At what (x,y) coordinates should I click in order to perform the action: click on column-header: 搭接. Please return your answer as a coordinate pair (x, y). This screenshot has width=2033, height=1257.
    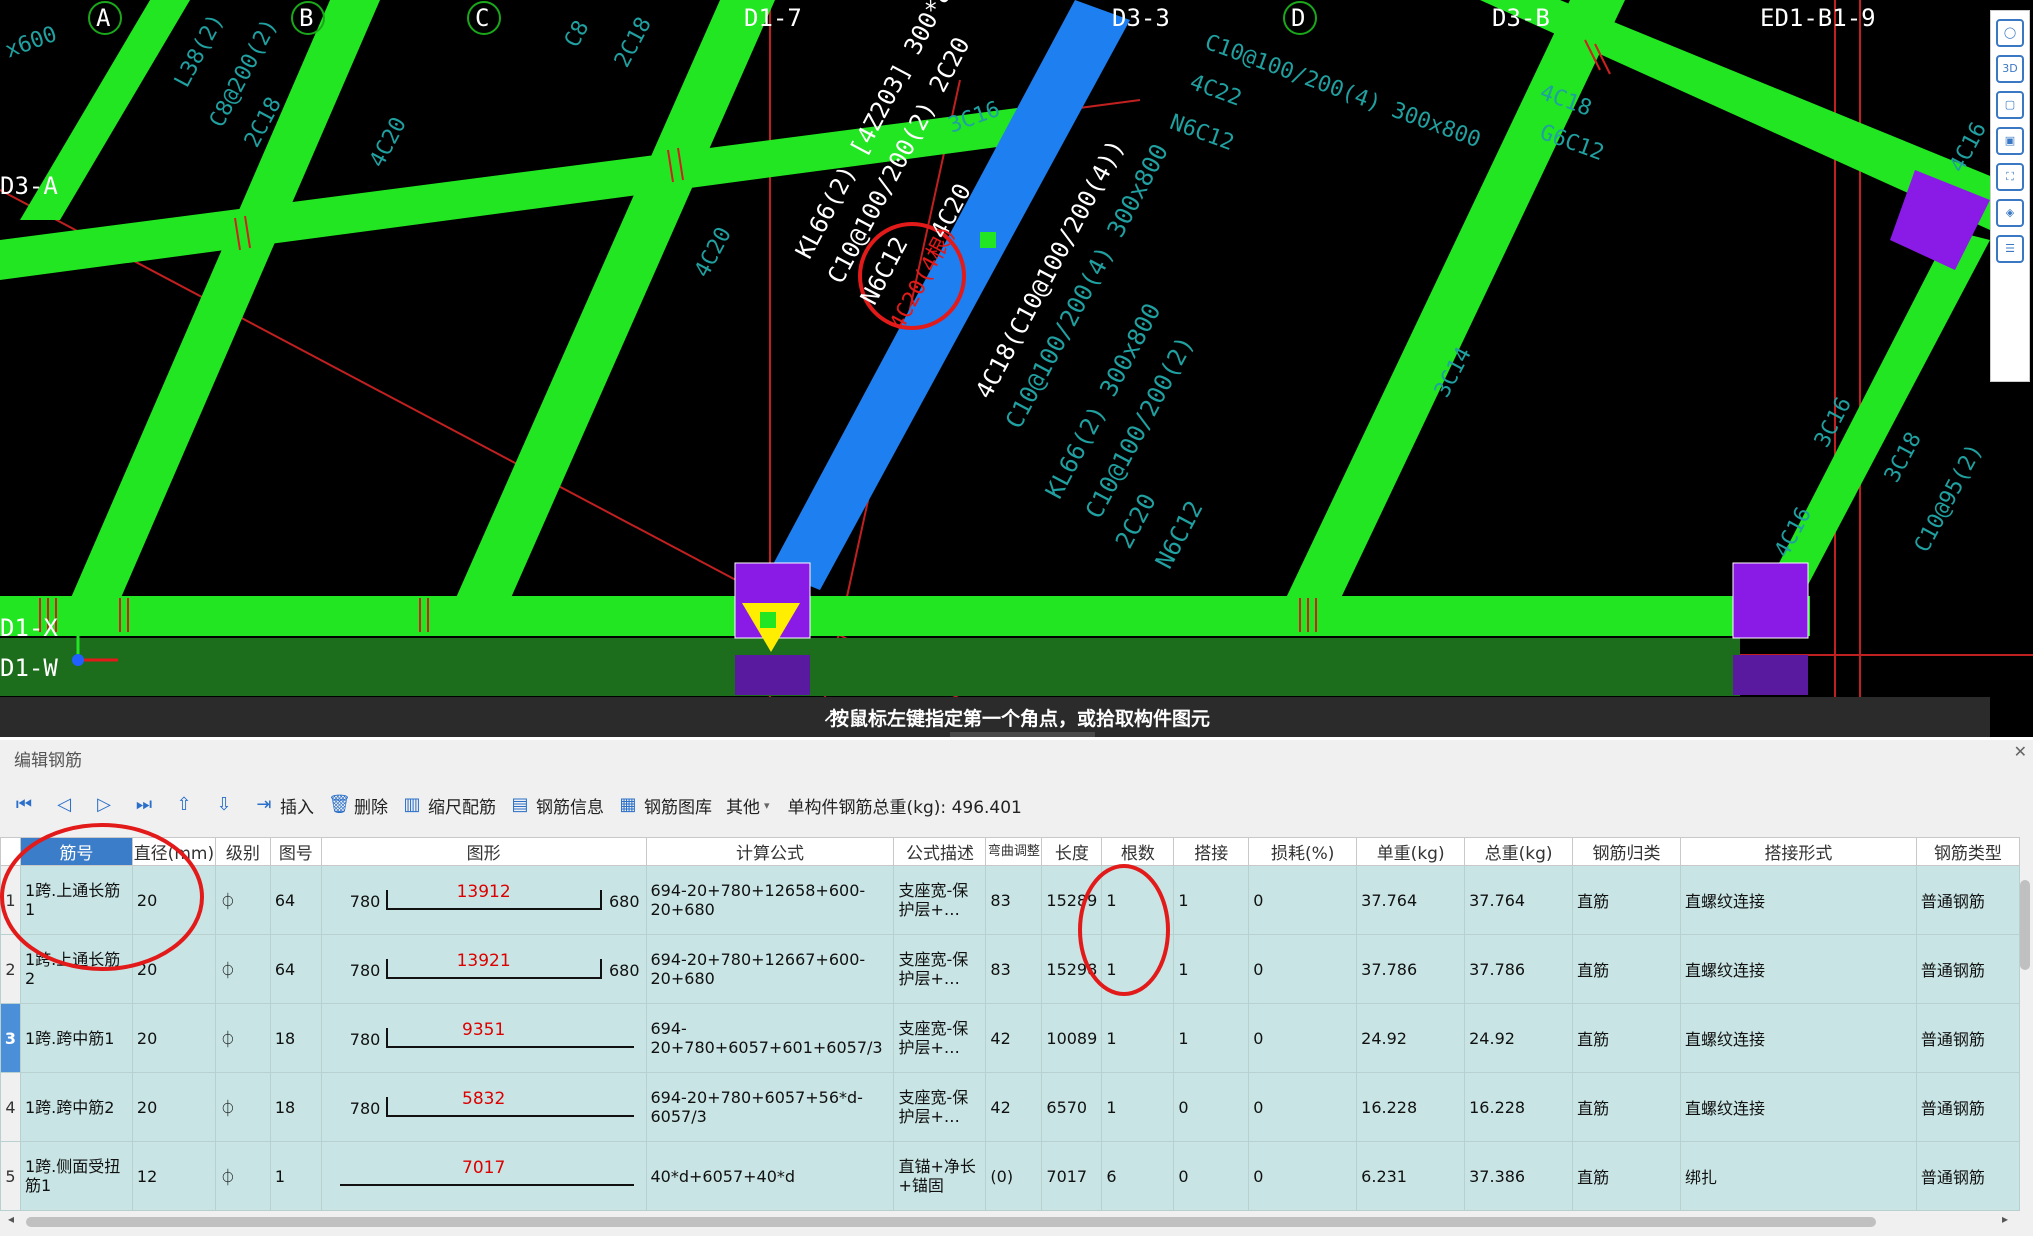
    Looking at the image, I should click on (1211, 851).